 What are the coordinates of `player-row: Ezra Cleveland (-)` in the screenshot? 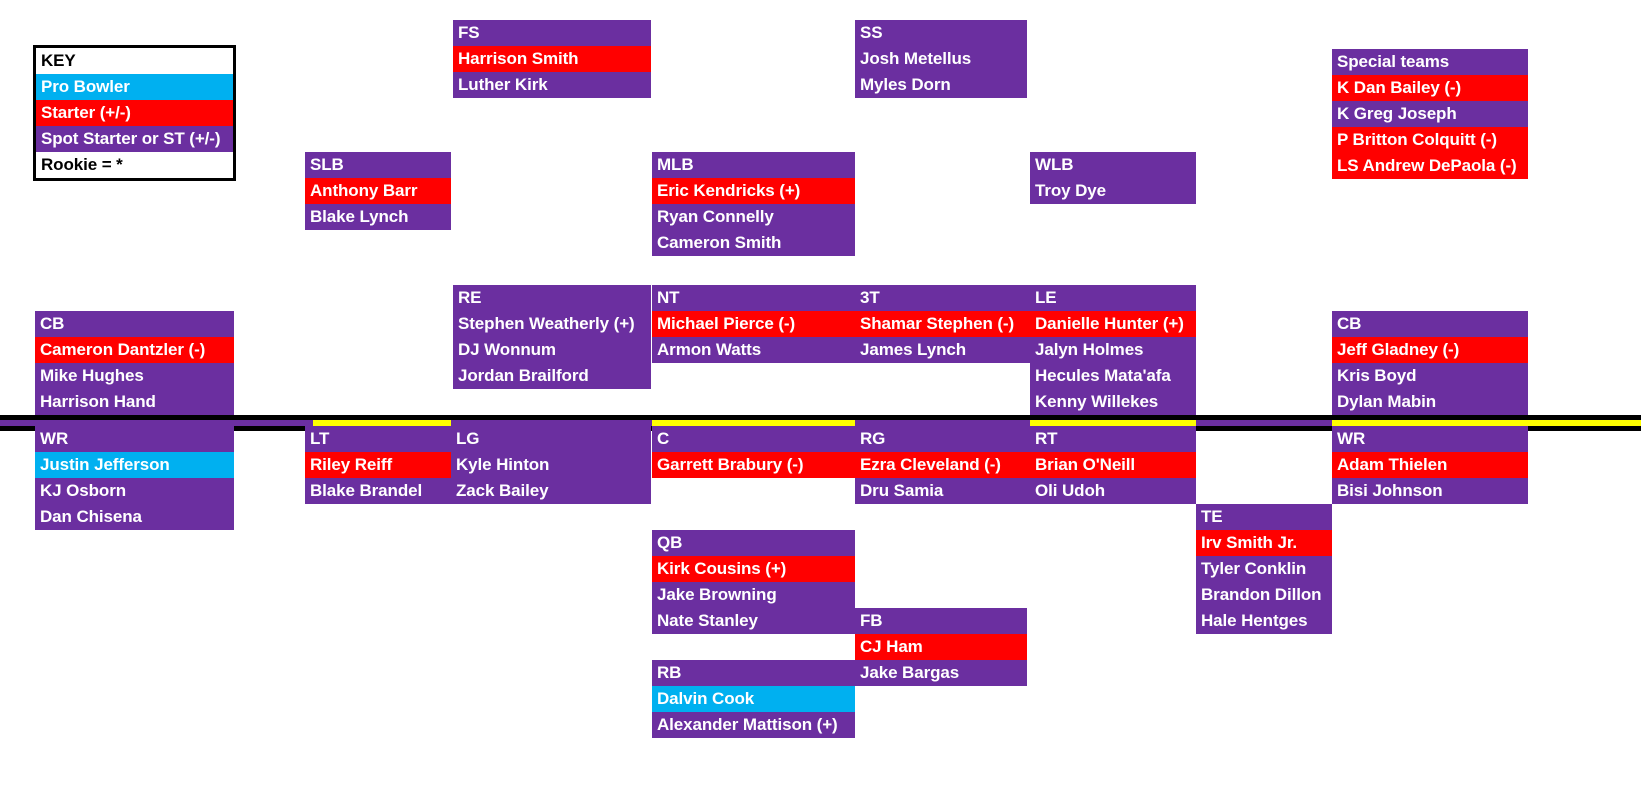 It's located at (942, 465).